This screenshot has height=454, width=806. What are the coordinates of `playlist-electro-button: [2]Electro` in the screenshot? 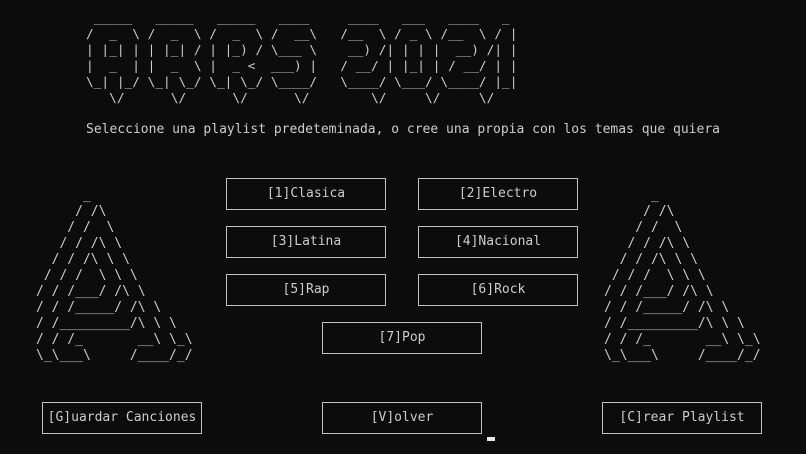 It's located at (498, 194).